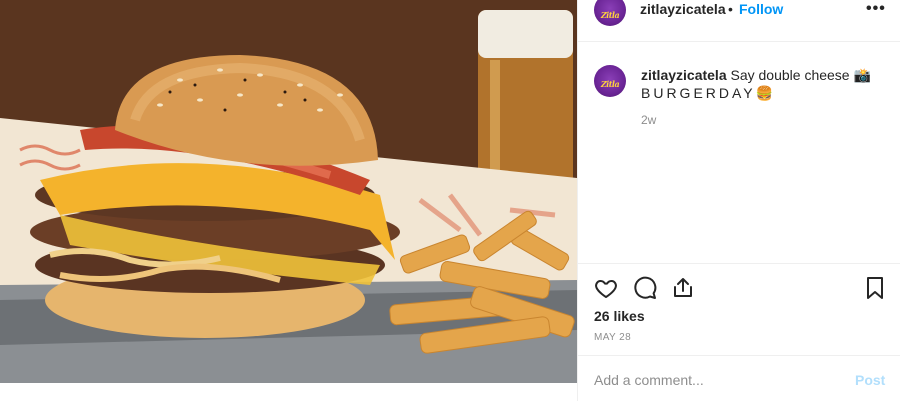 The image size is (900, 401). Describe the element at coordinates (648, 120) in the screenshot. I see `caption-timestamp: 2w` at that location.